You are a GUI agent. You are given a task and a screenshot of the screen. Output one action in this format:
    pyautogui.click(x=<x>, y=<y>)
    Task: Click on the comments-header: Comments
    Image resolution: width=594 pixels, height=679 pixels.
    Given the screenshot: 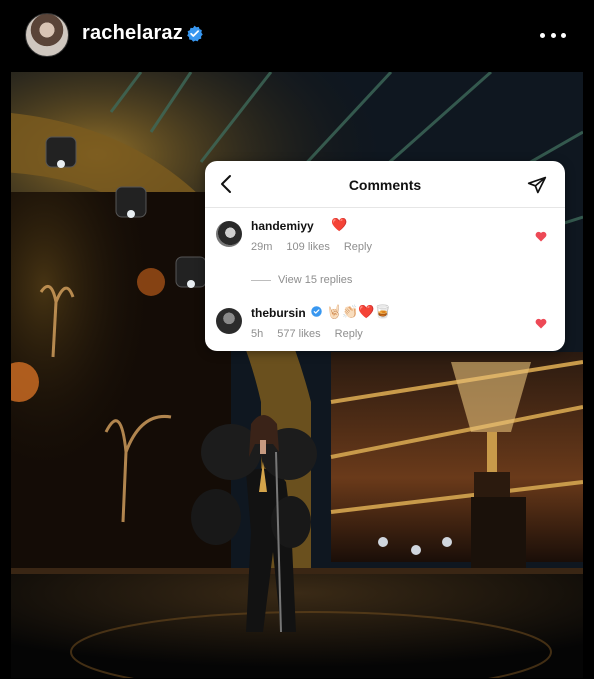 What is the action you would take?
    pyautogui.click(x=385, y=184)
    